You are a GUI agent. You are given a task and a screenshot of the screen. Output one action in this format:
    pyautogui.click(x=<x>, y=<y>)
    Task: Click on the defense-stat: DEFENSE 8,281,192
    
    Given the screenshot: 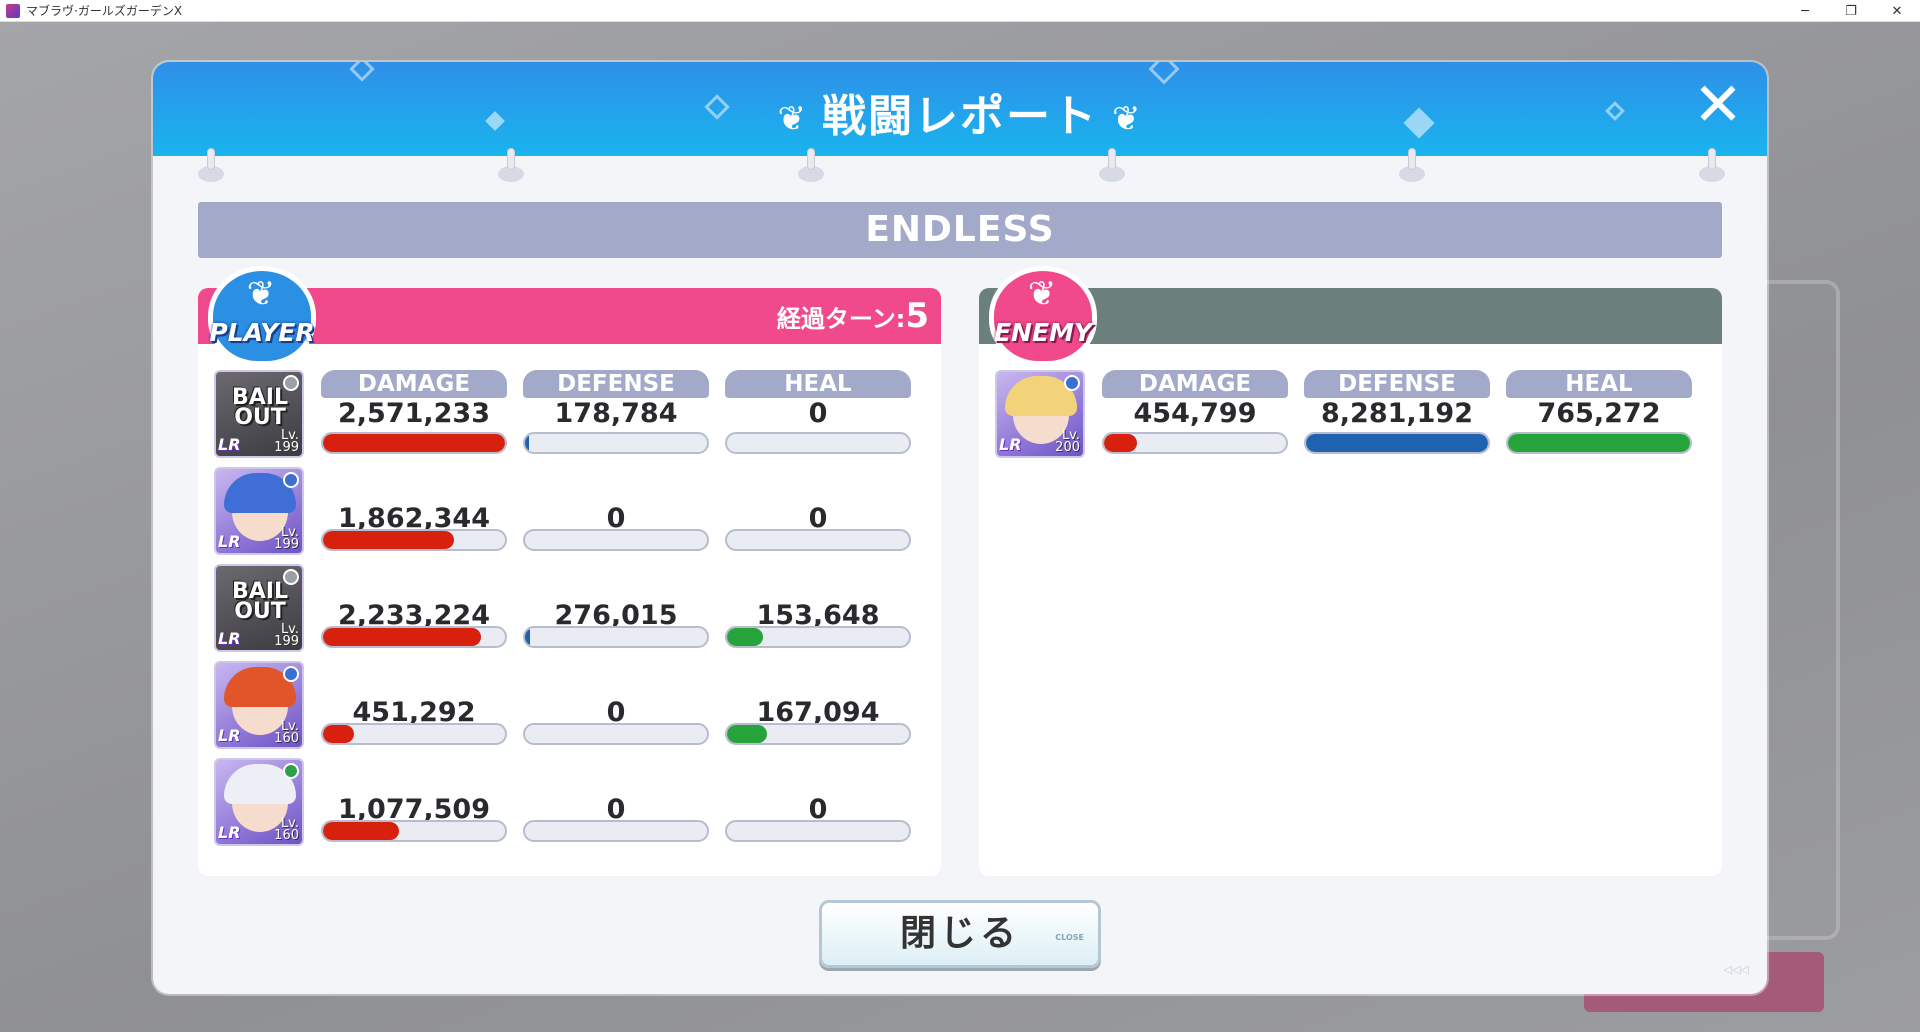 What is the action you would take?
    pyautogui.click(x=1397, y=414)
    